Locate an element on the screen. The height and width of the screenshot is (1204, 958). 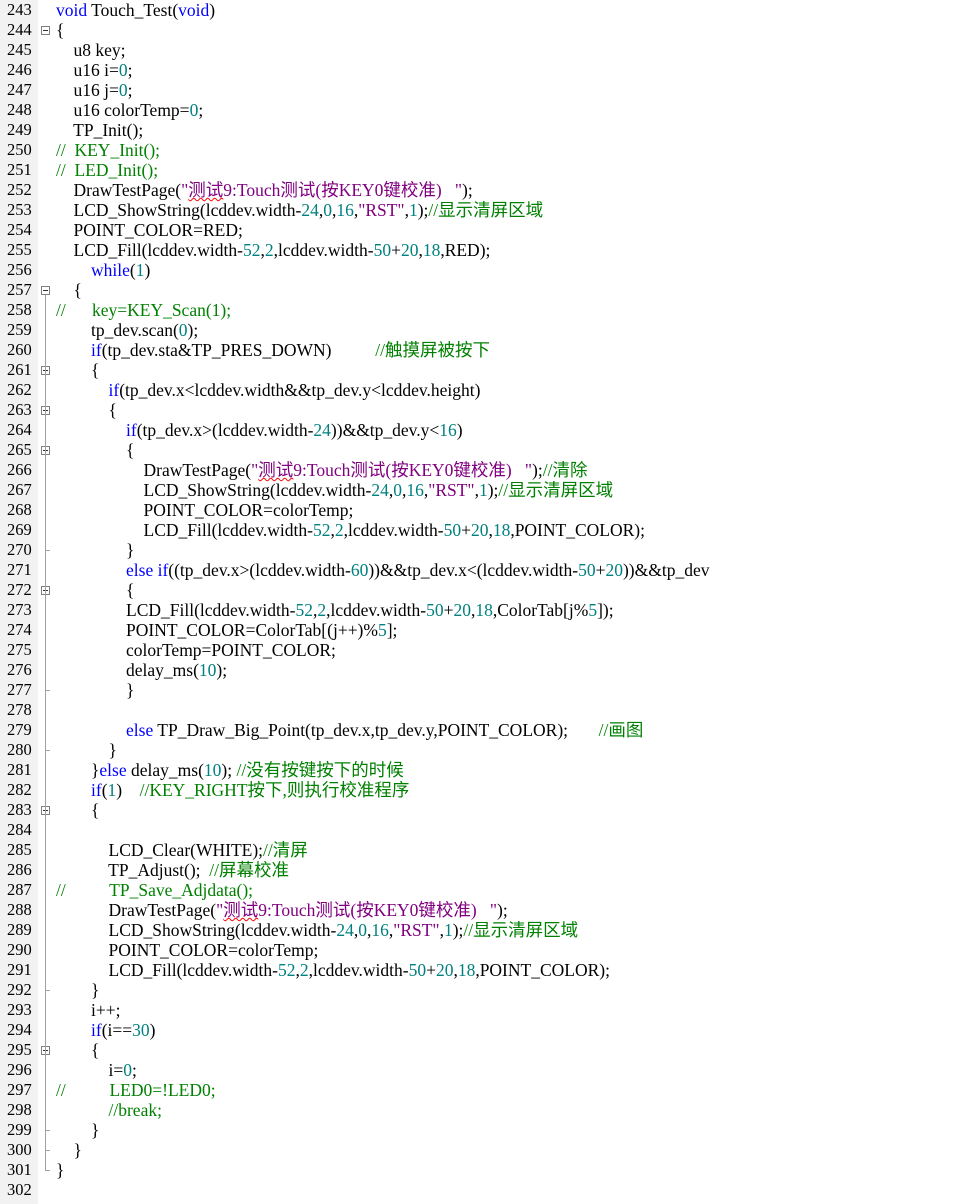
code-line: LCD_Clear(WHITE);//清屏 is located at coordinates (182, 850).